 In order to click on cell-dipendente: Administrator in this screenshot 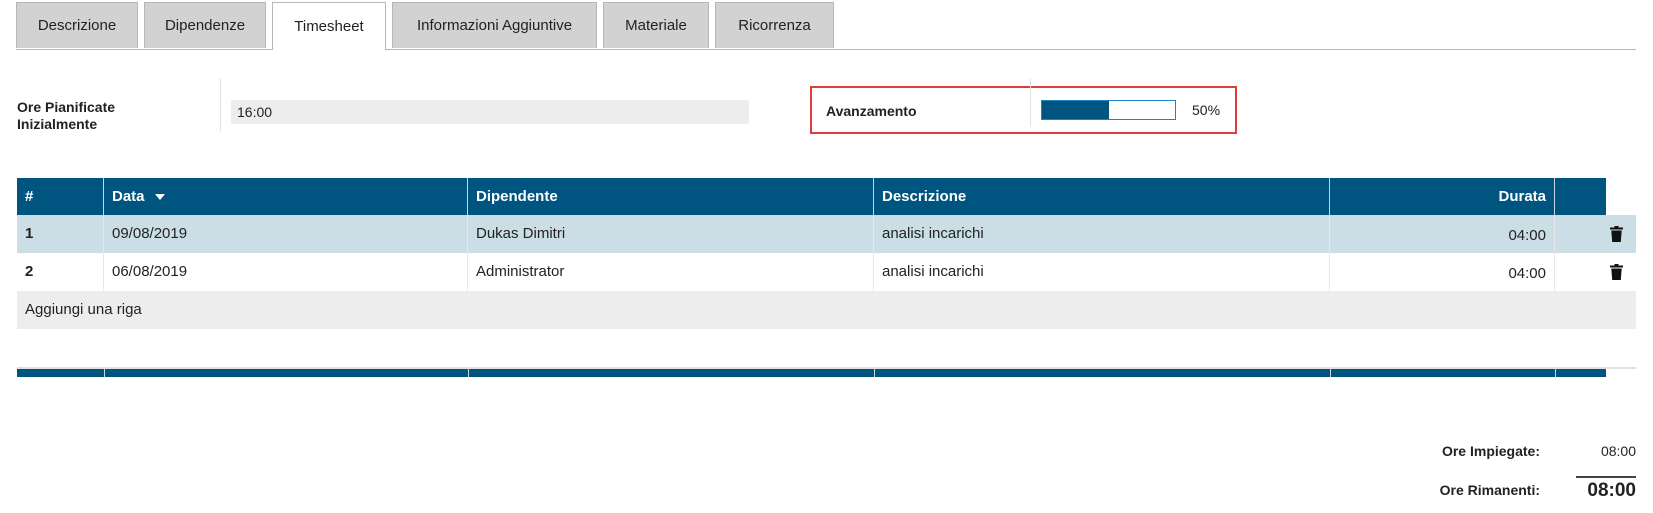, I will do `click(671, 272)`.